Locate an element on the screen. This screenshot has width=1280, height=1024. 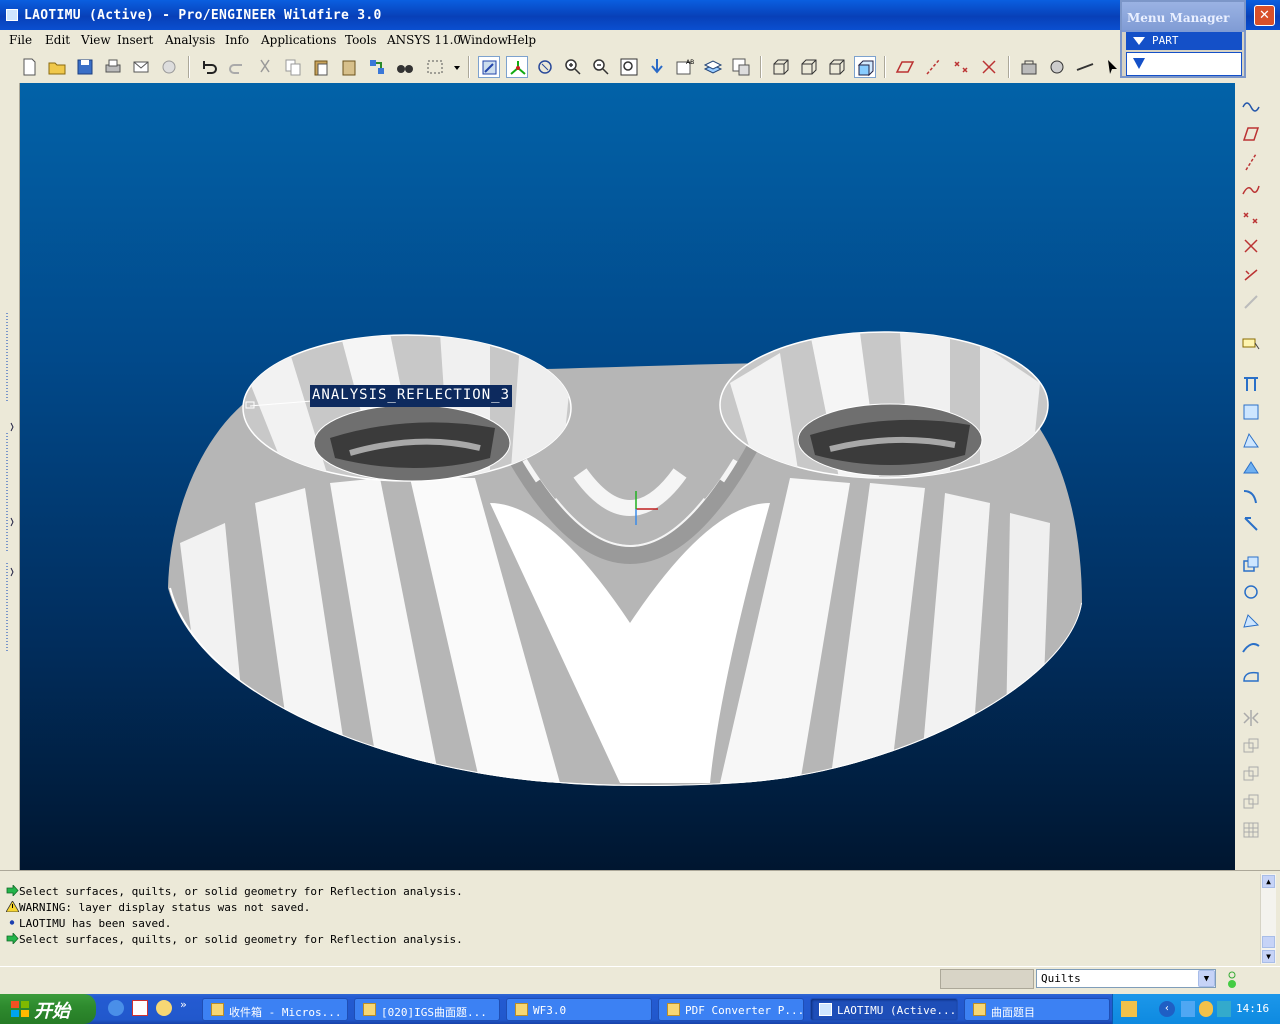
sketch-plane-icon is located at coordinates (1251, 342).